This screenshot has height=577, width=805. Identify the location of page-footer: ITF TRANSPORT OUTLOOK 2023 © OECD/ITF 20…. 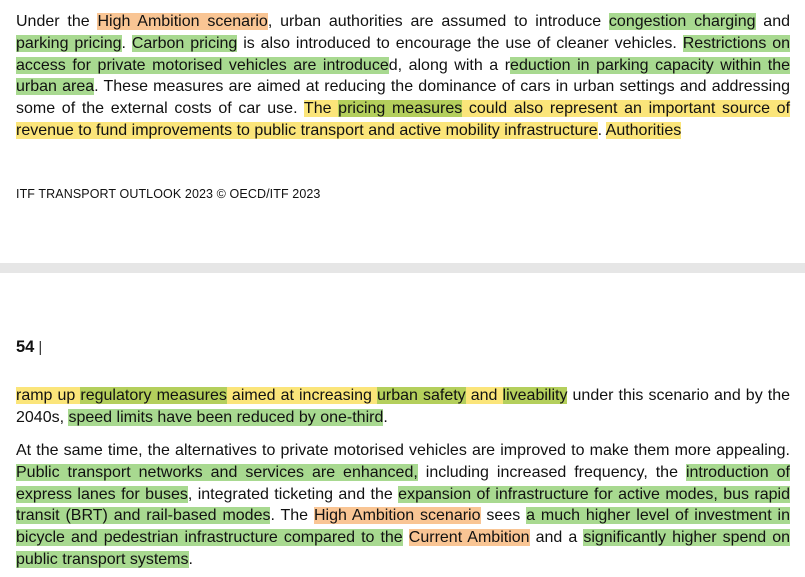
(168, 194).